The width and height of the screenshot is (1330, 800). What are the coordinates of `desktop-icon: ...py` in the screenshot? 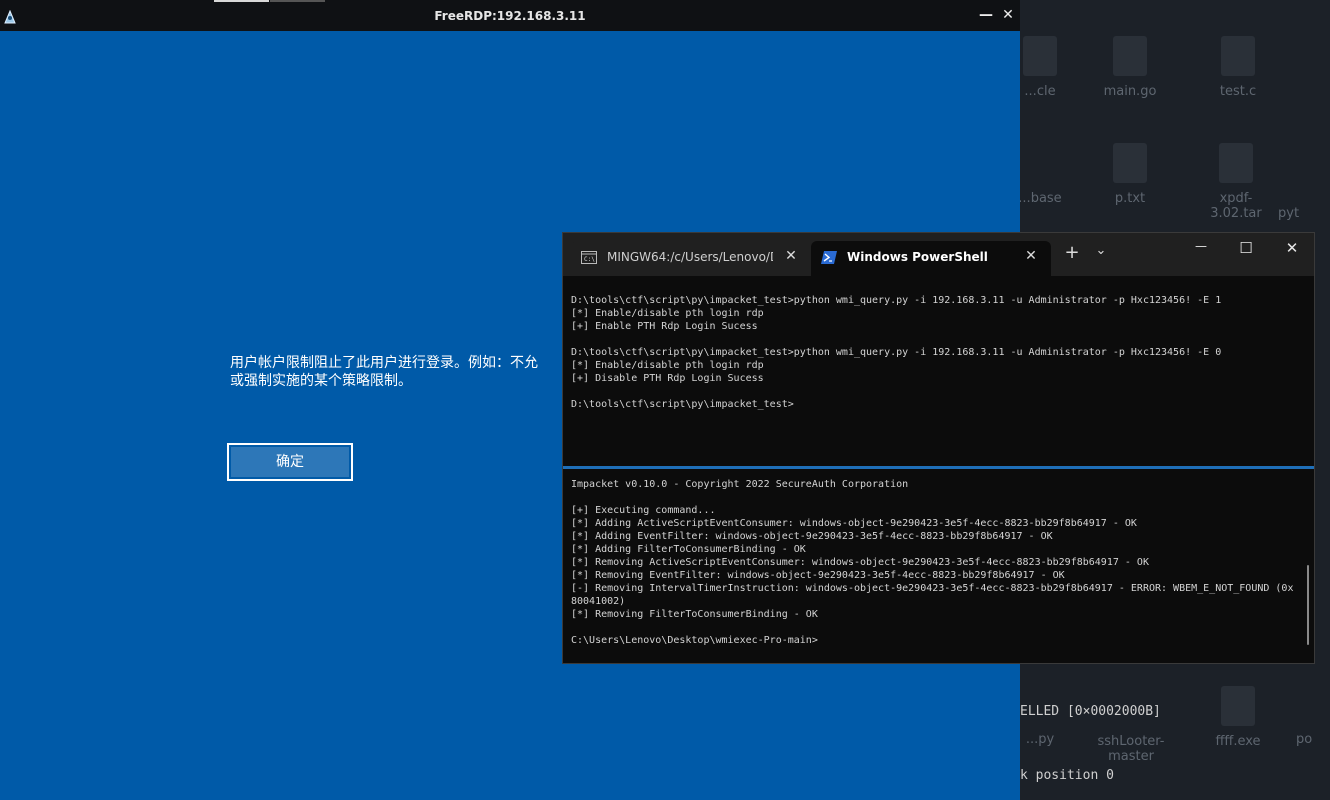 It's located at (1050, 739).